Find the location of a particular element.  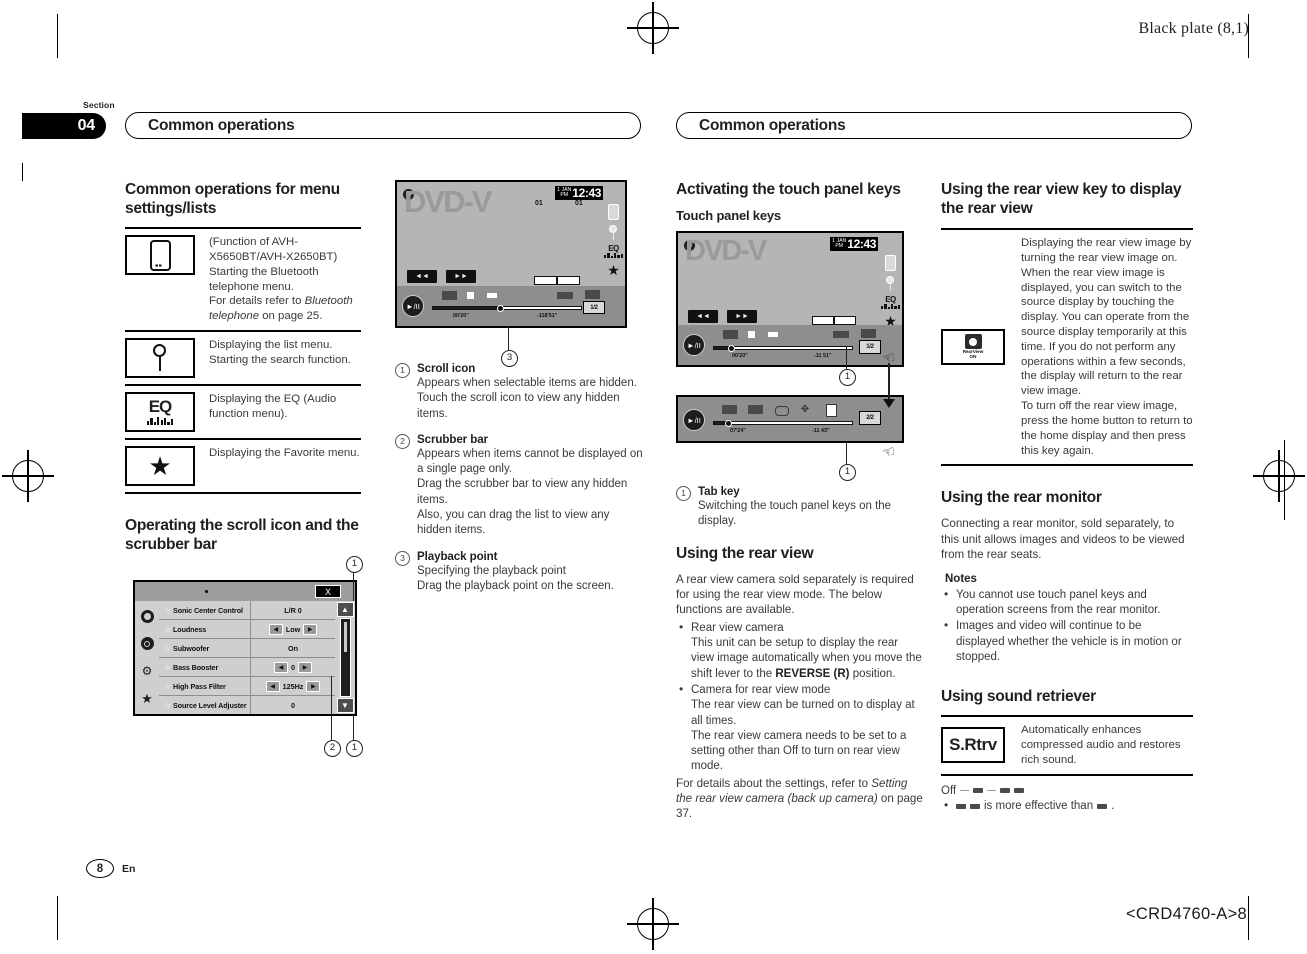

scrubber-thumb is located at coordinates (345, 637).